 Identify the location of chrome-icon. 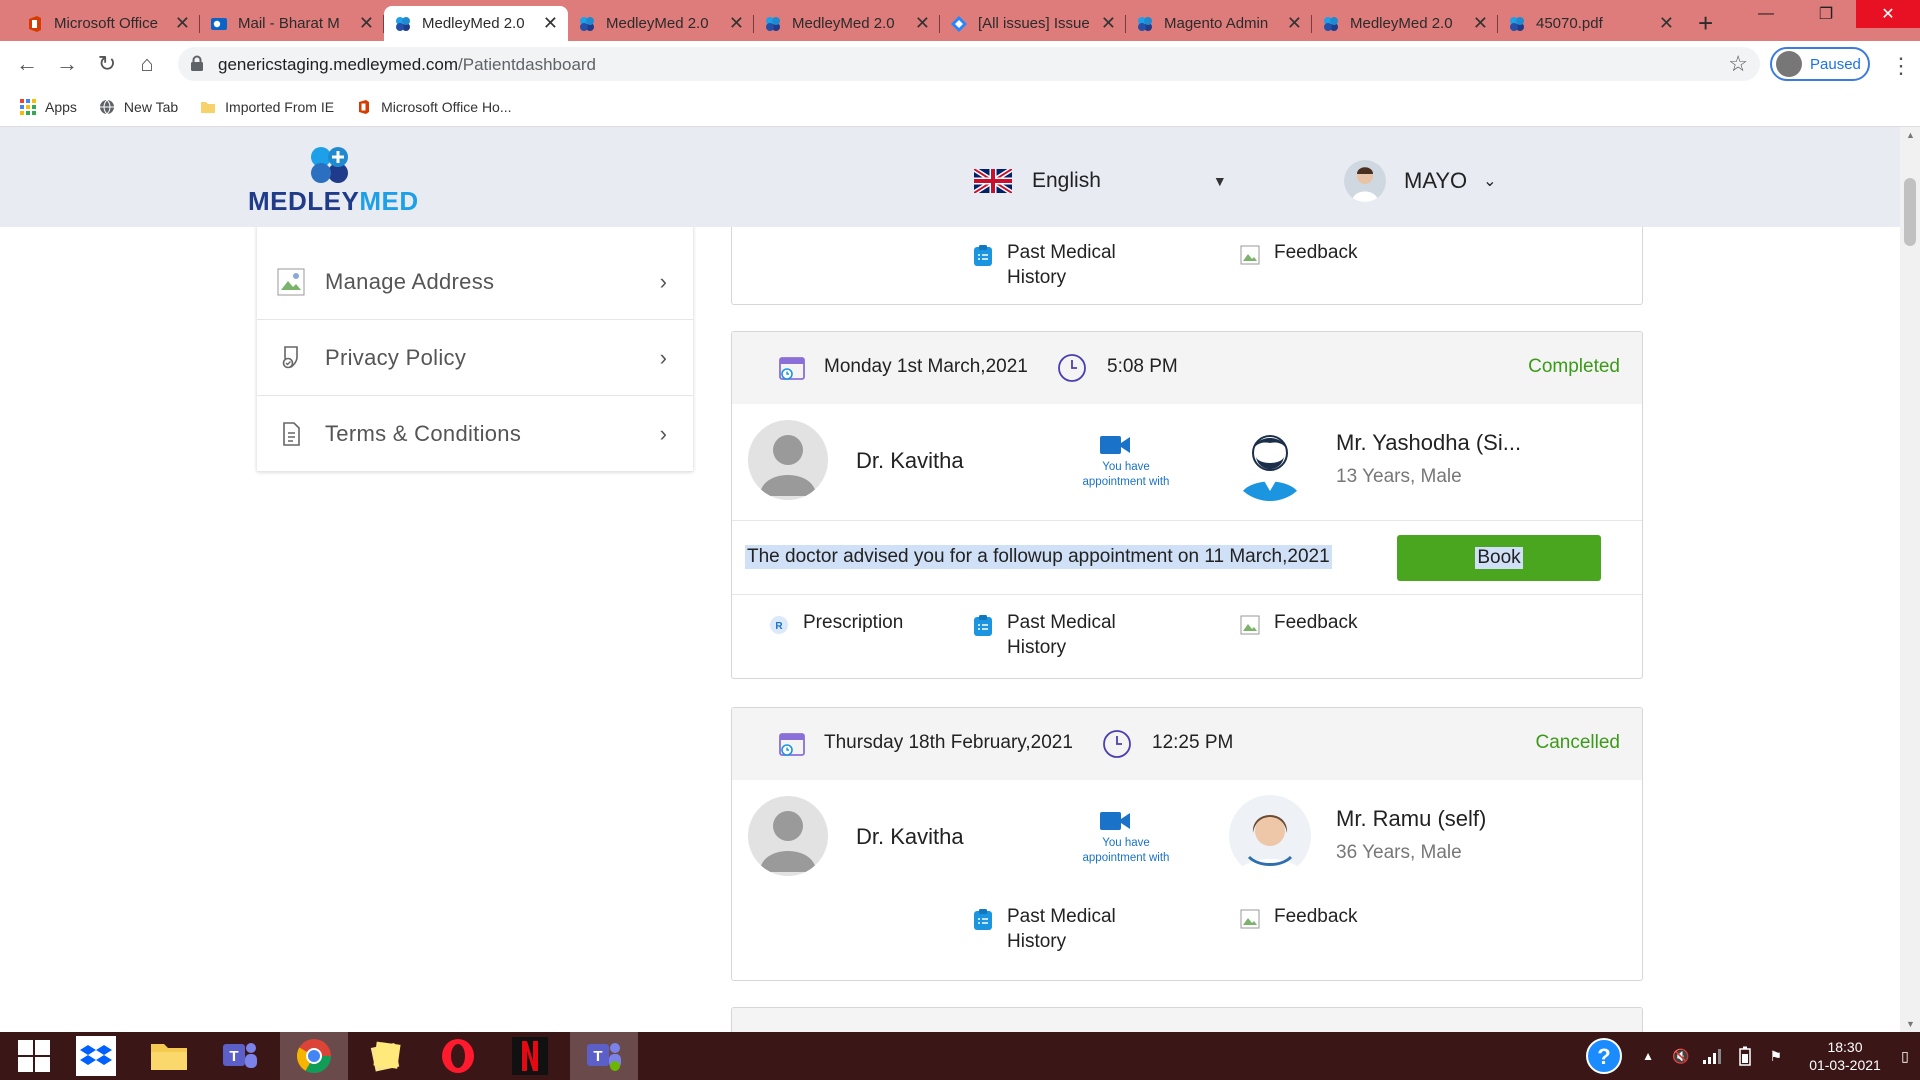
(314, 1056).